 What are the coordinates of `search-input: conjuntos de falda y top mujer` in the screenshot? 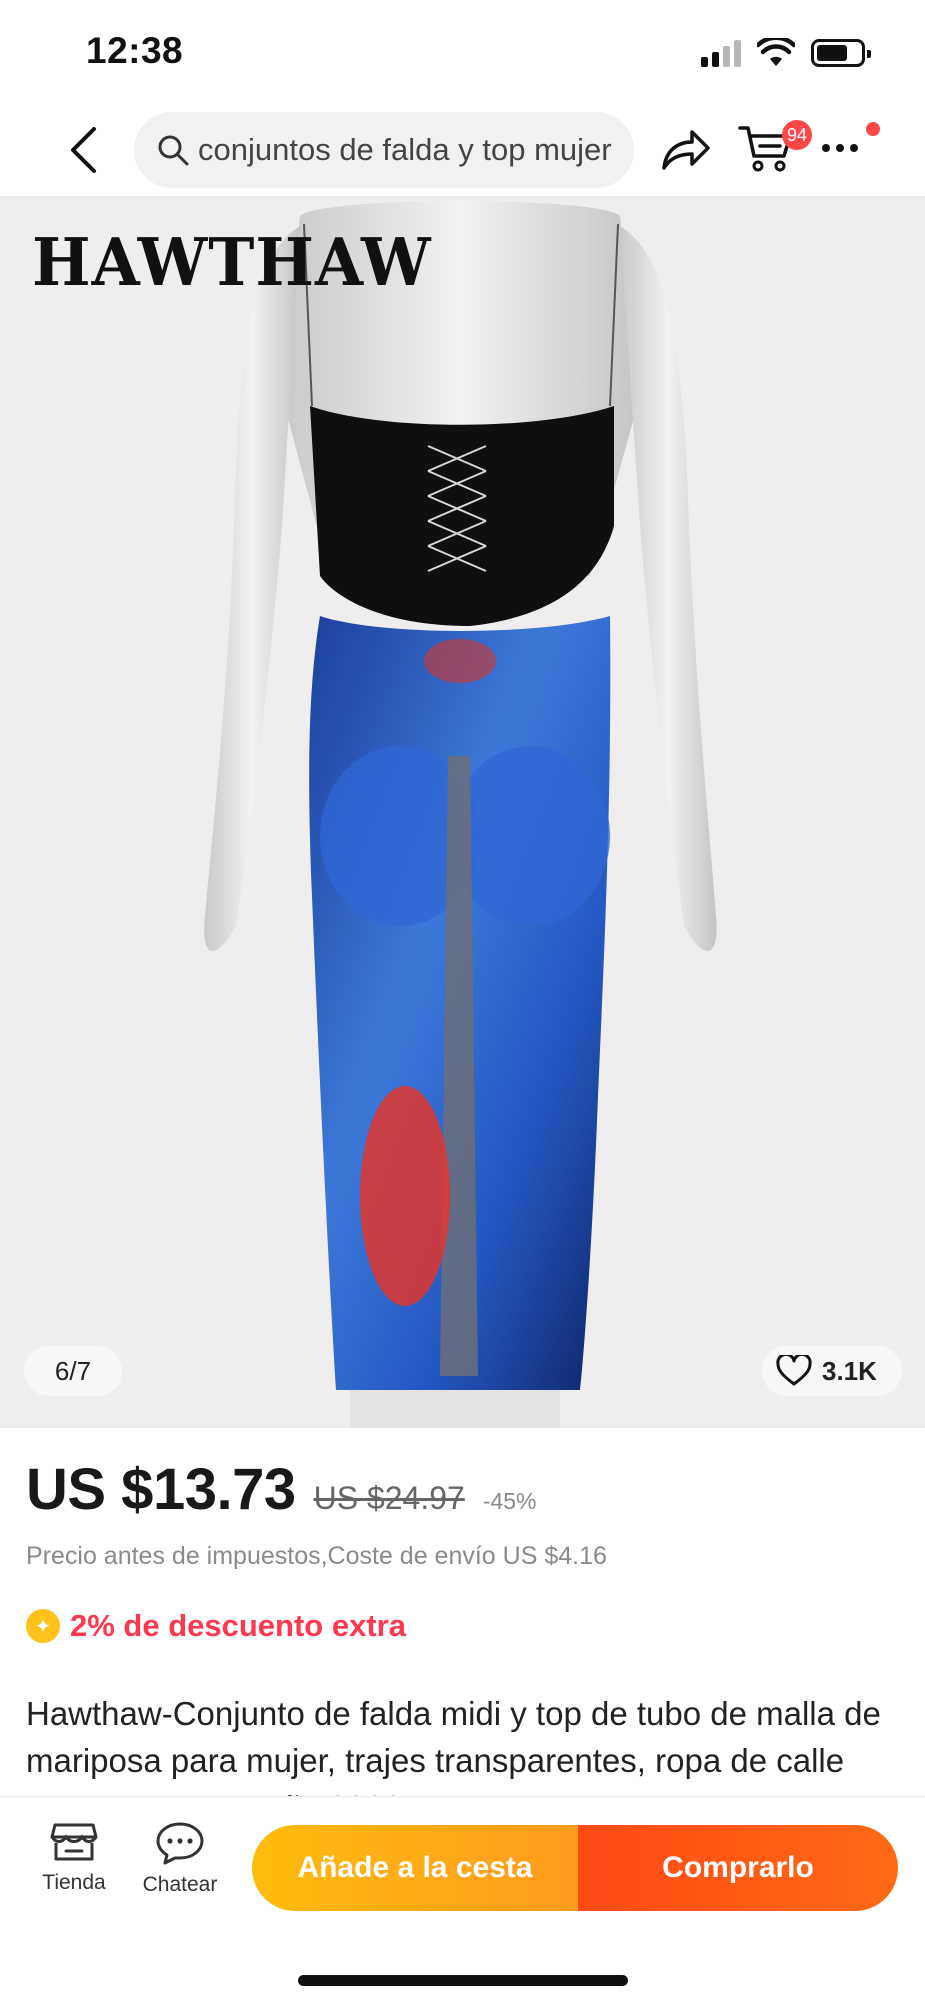 It's located at (384, 150).